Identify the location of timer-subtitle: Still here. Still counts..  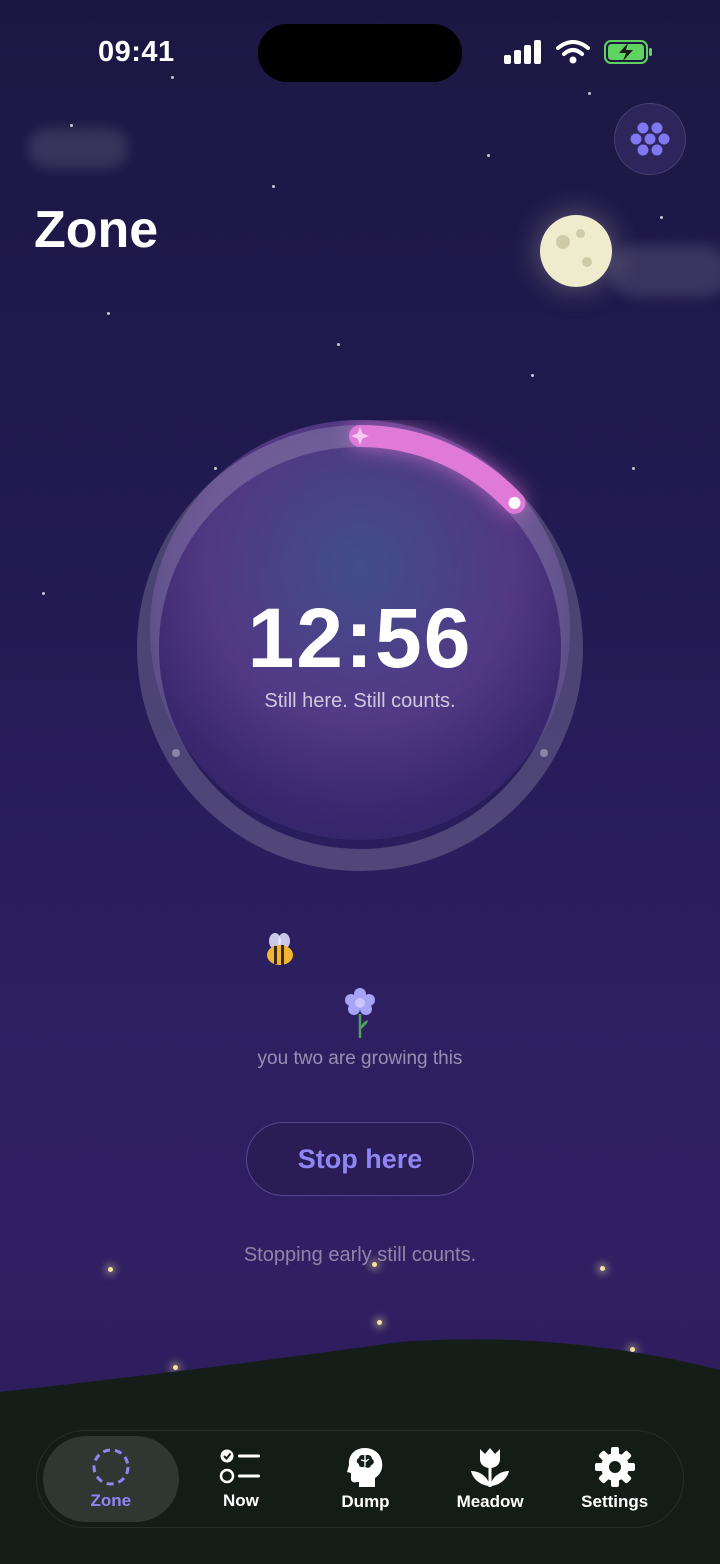
(360, 701).